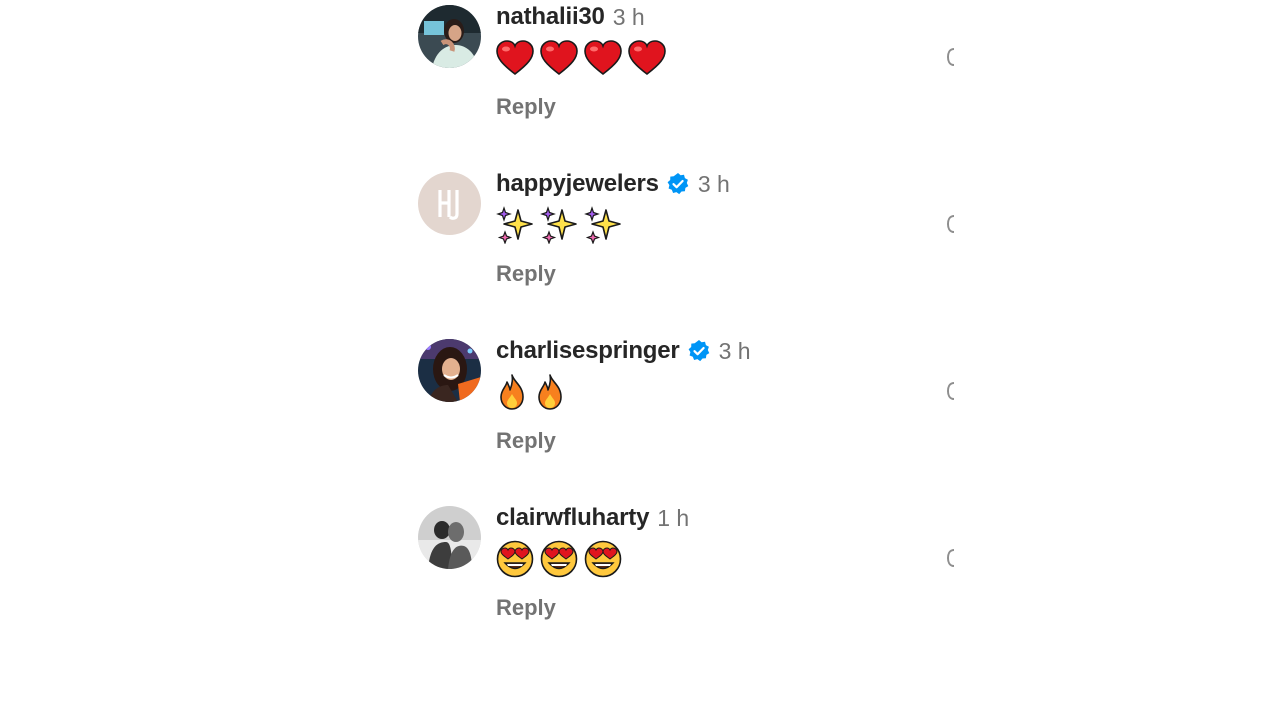  I want to click on comment-username: happyjewelers, so click(577, 184).